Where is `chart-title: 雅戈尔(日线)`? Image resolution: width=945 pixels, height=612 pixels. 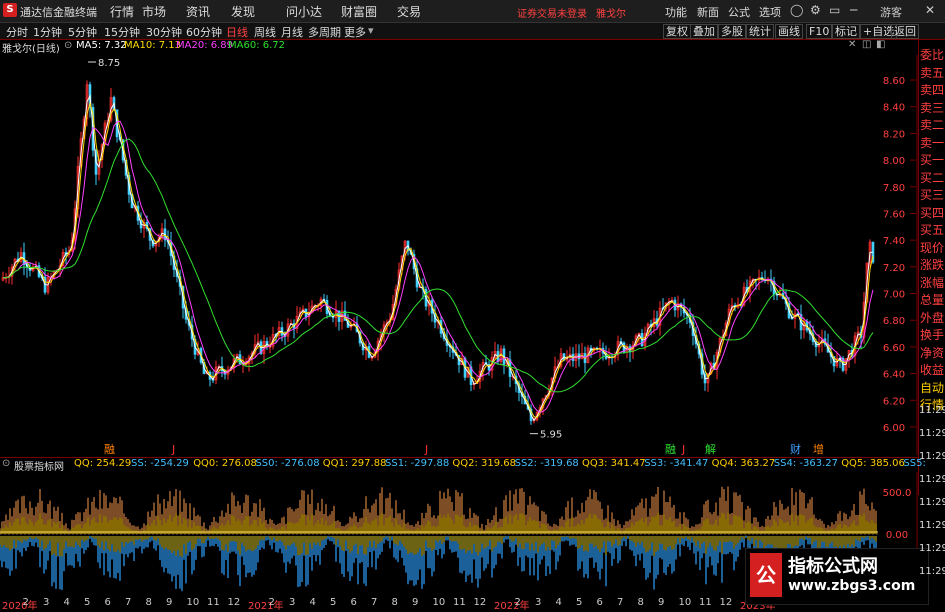
chart-title: 雅戈尔(日线) is located at coordinates (31, 49).